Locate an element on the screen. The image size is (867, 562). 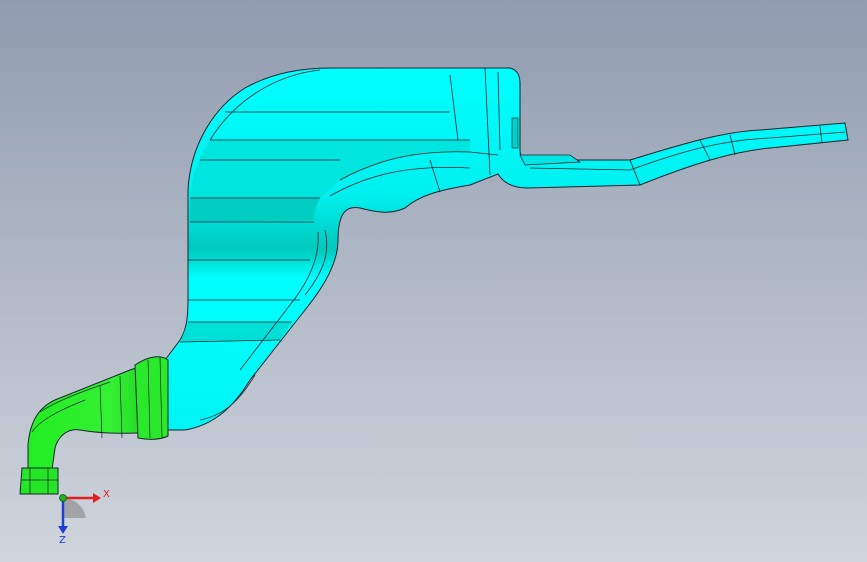
y-axis-dot is located at coordinates (63, 498).